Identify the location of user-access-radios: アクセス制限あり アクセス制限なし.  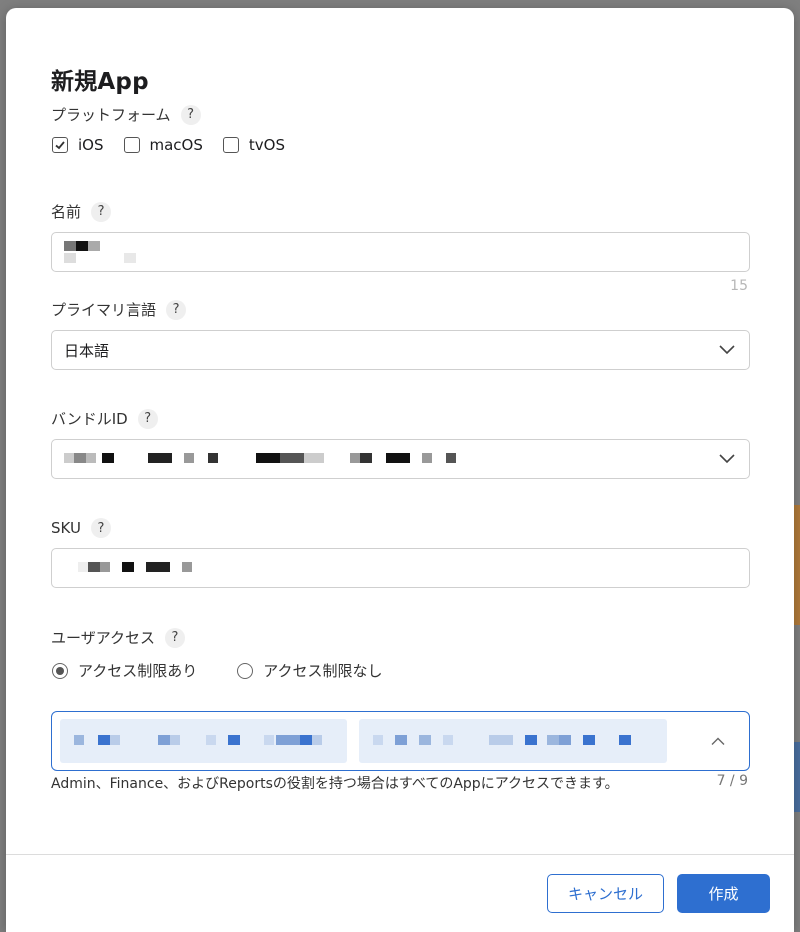
(237, 670).